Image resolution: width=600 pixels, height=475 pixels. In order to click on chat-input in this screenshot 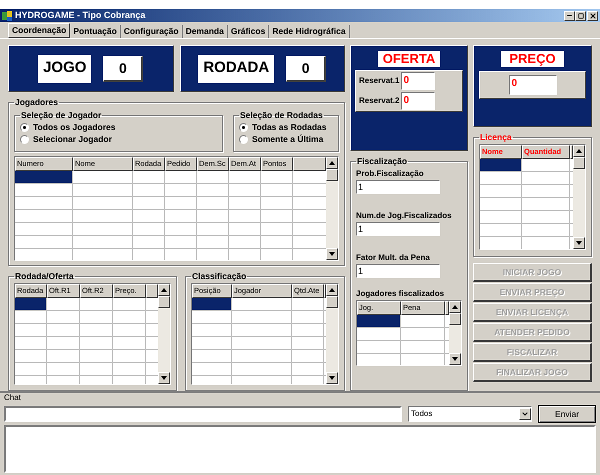, I will do `click(203, 414)`.